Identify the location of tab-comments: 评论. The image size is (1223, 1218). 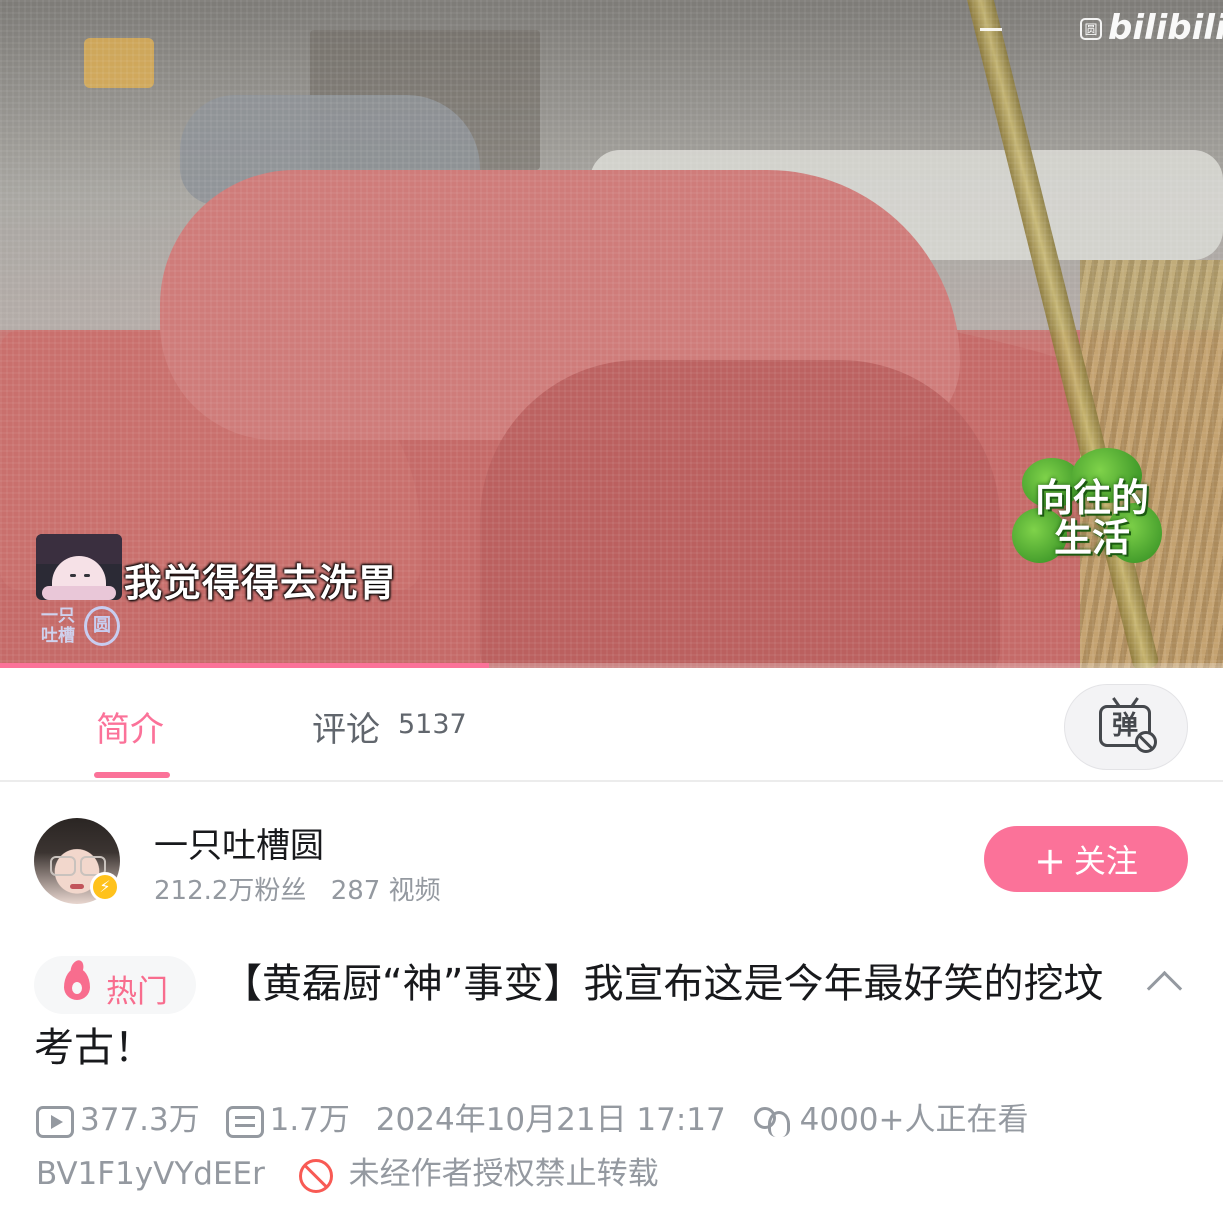
(346, 726).